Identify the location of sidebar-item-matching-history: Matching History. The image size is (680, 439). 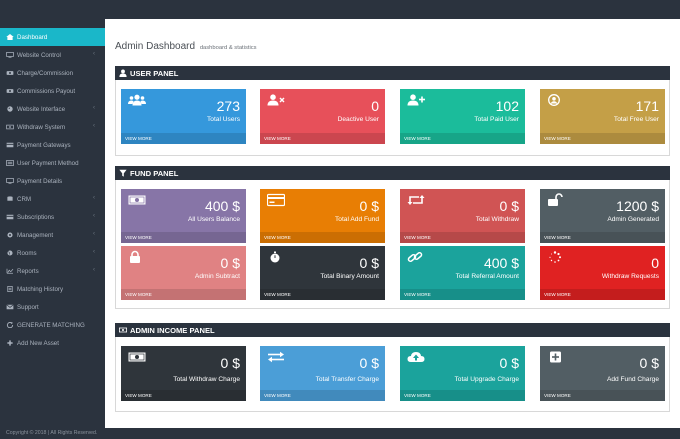
(52, 289).